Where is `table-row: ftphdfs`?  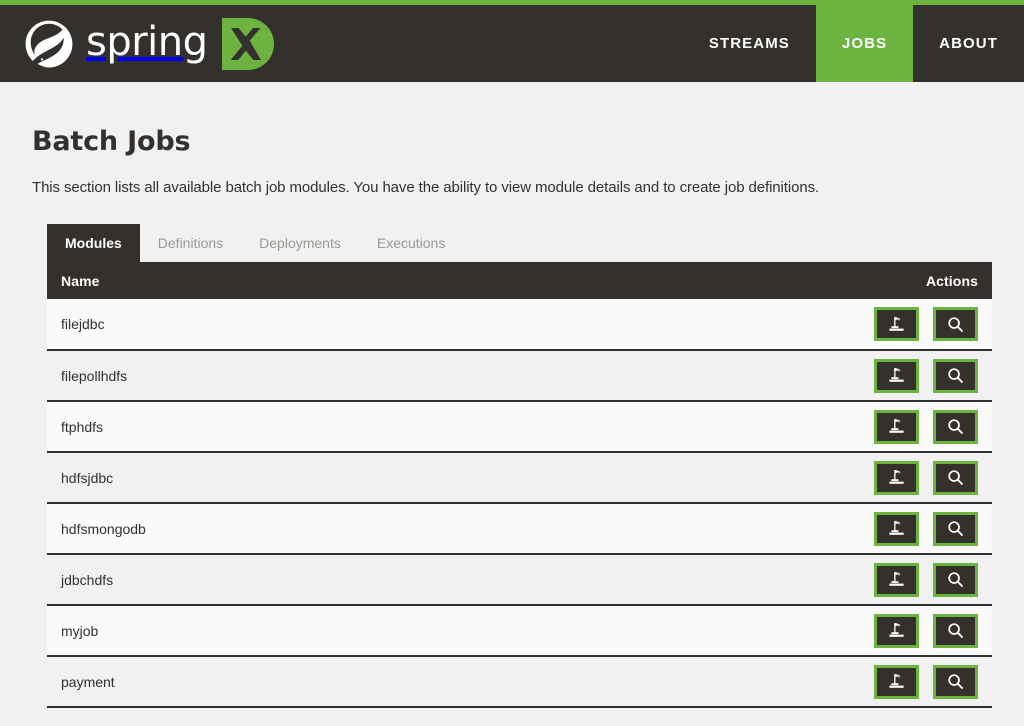 table-row: ftphdfs is located at coordinates (519, 426).